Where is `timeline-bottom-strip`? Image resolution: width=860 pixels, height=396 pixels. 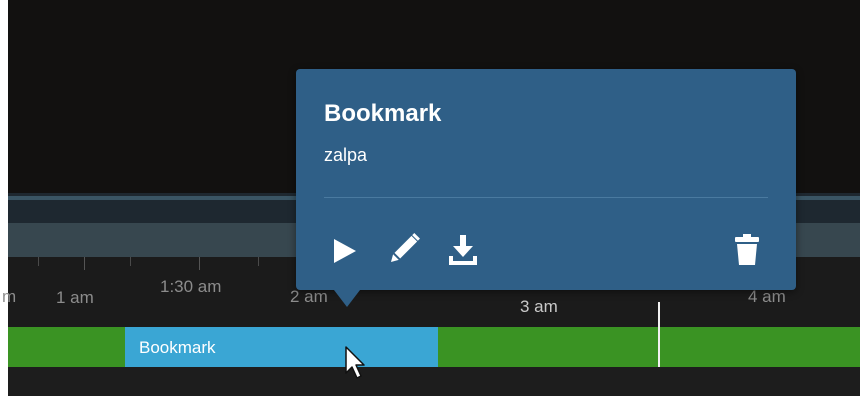 timeline-bottom-strip is located at coordinates (434, 381).